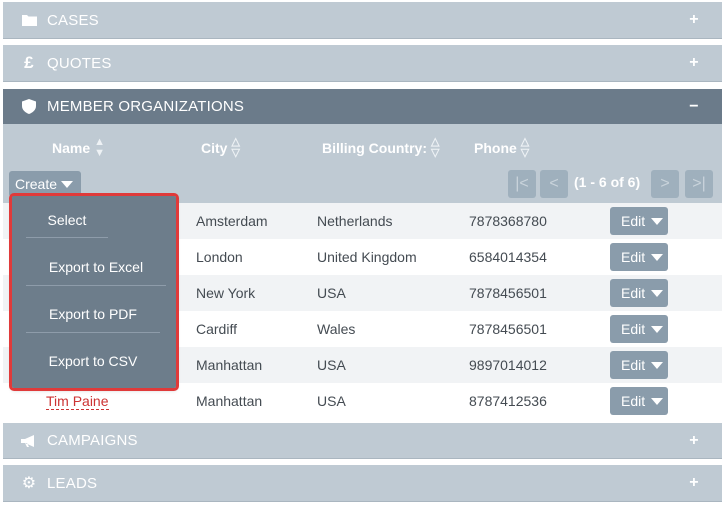 This screenshot has width=725, height=511. I want to click on record-name-link: Tim Paine, so click(77, 401).